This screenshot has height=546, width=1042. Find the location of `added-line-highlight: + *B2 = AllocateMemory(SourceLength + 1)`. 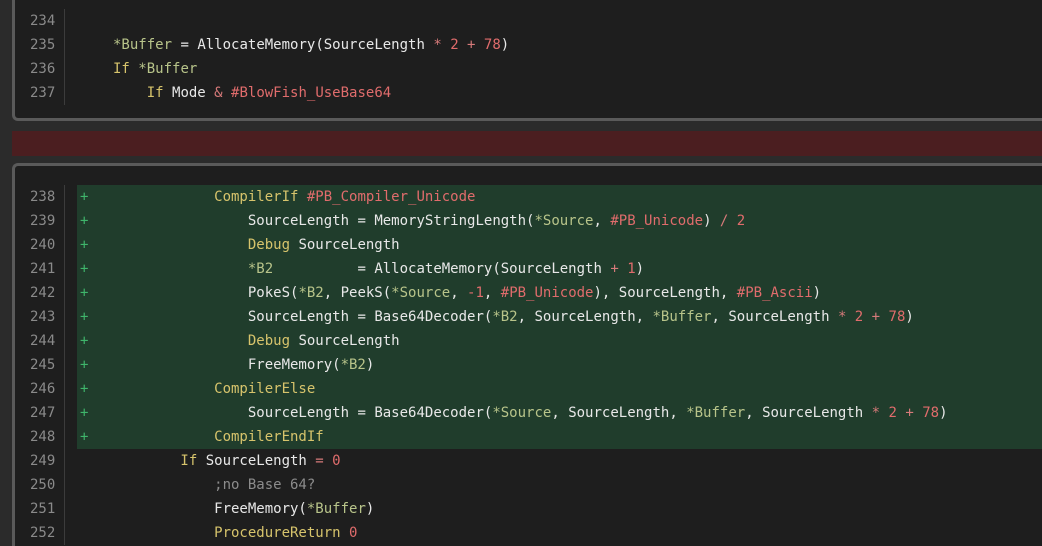

added-line-highlight: + *B2 = AllocateMemory(SourceLength + 1) is located at coordinates (559, 269).